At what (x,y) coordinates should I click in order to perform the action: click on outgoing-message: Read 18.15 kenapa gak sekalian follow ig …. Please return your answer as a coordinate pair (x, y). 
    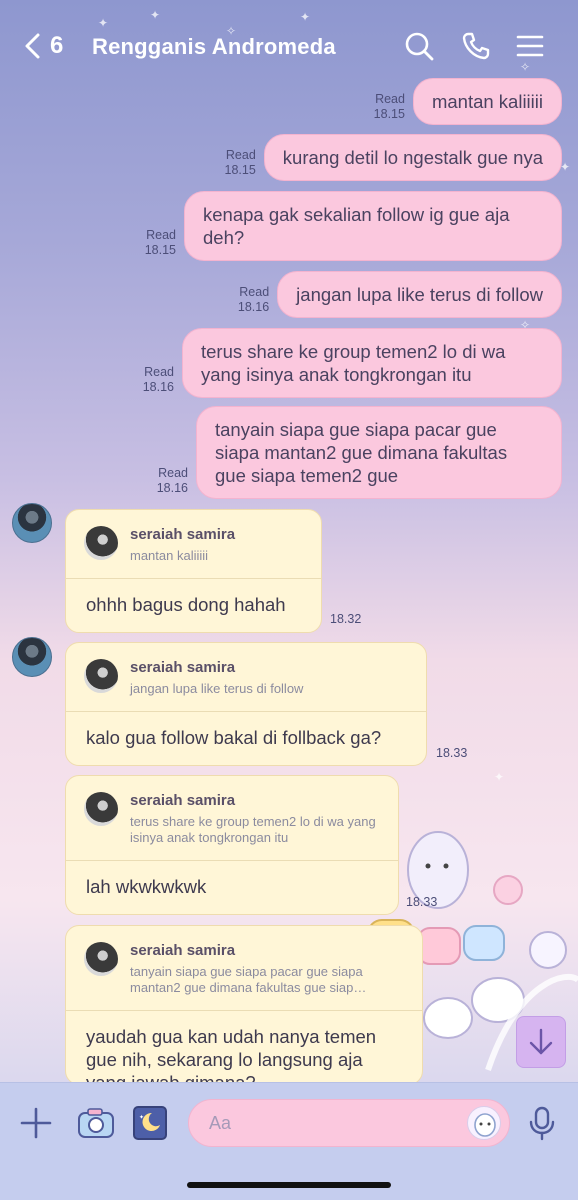
    Looking at the image, I should click on (353, 226).